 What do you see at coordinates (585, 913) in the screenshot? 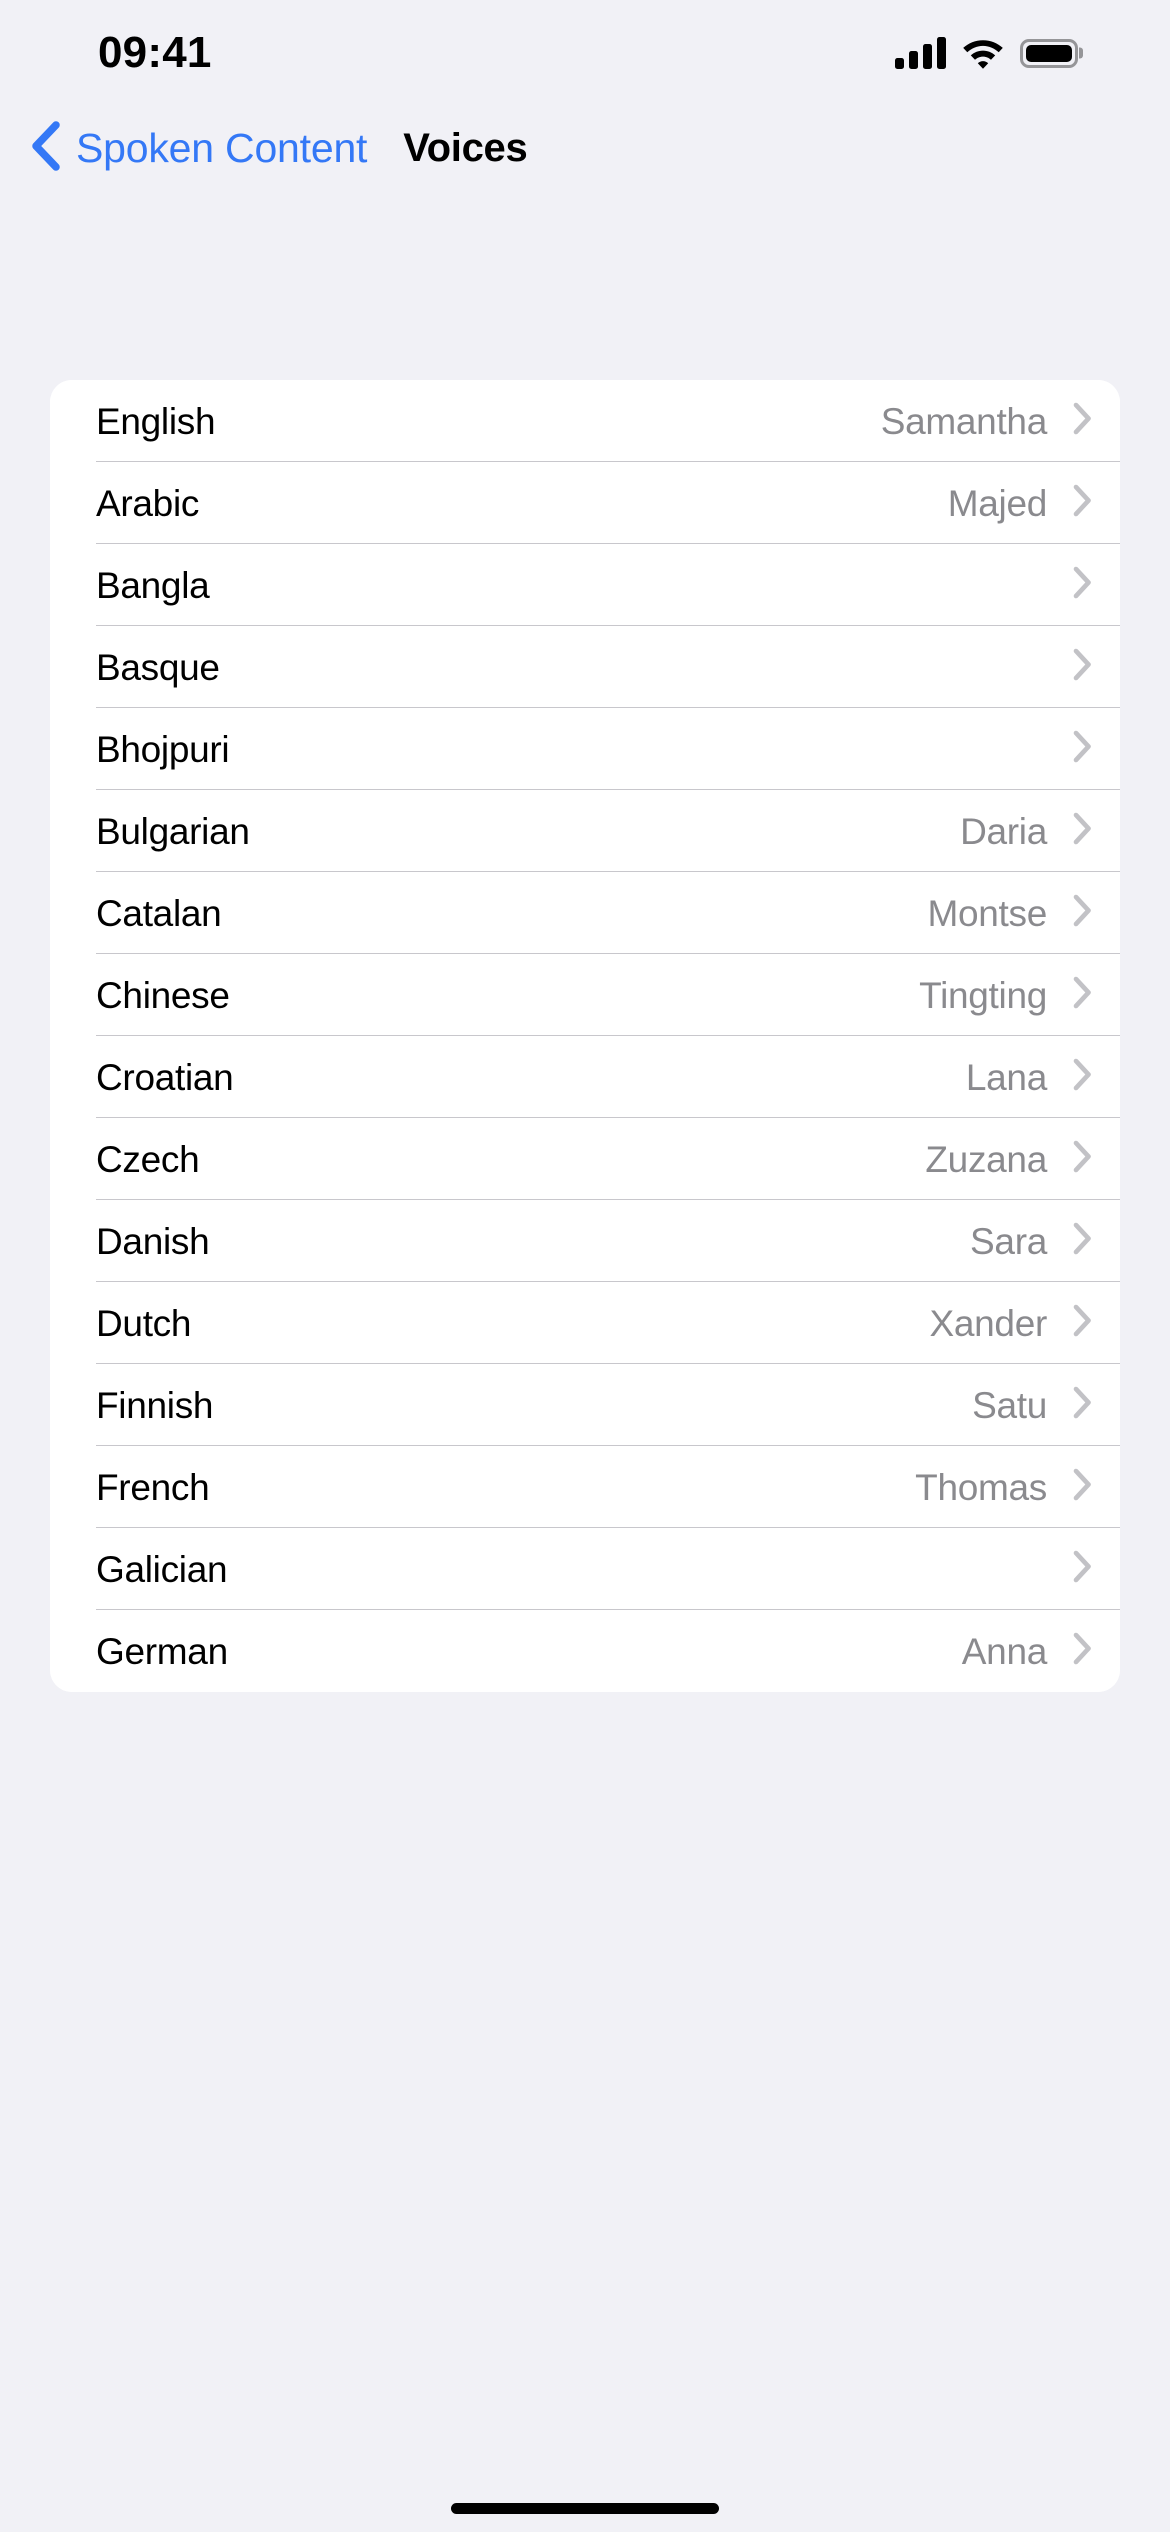
I see `table-row: Catalan Montse` at bounding box center [585, 913].